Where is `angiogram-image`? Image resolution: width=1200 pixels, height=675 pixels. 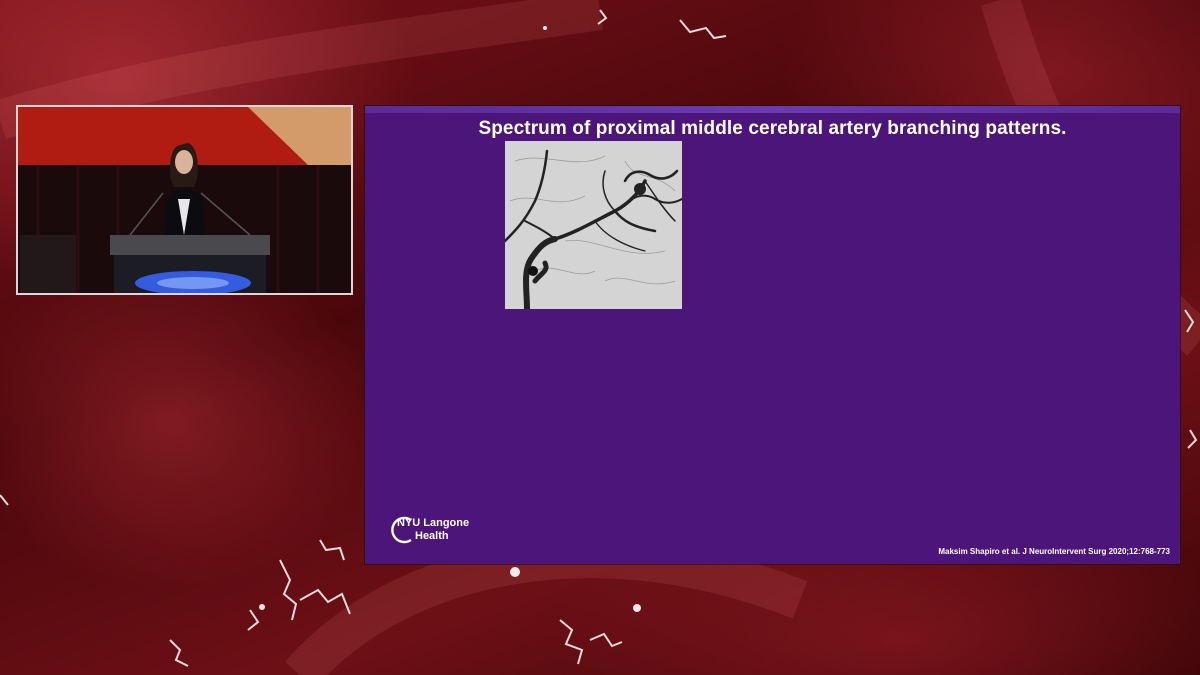 angiogram-image is located at coordinates (593, 225).